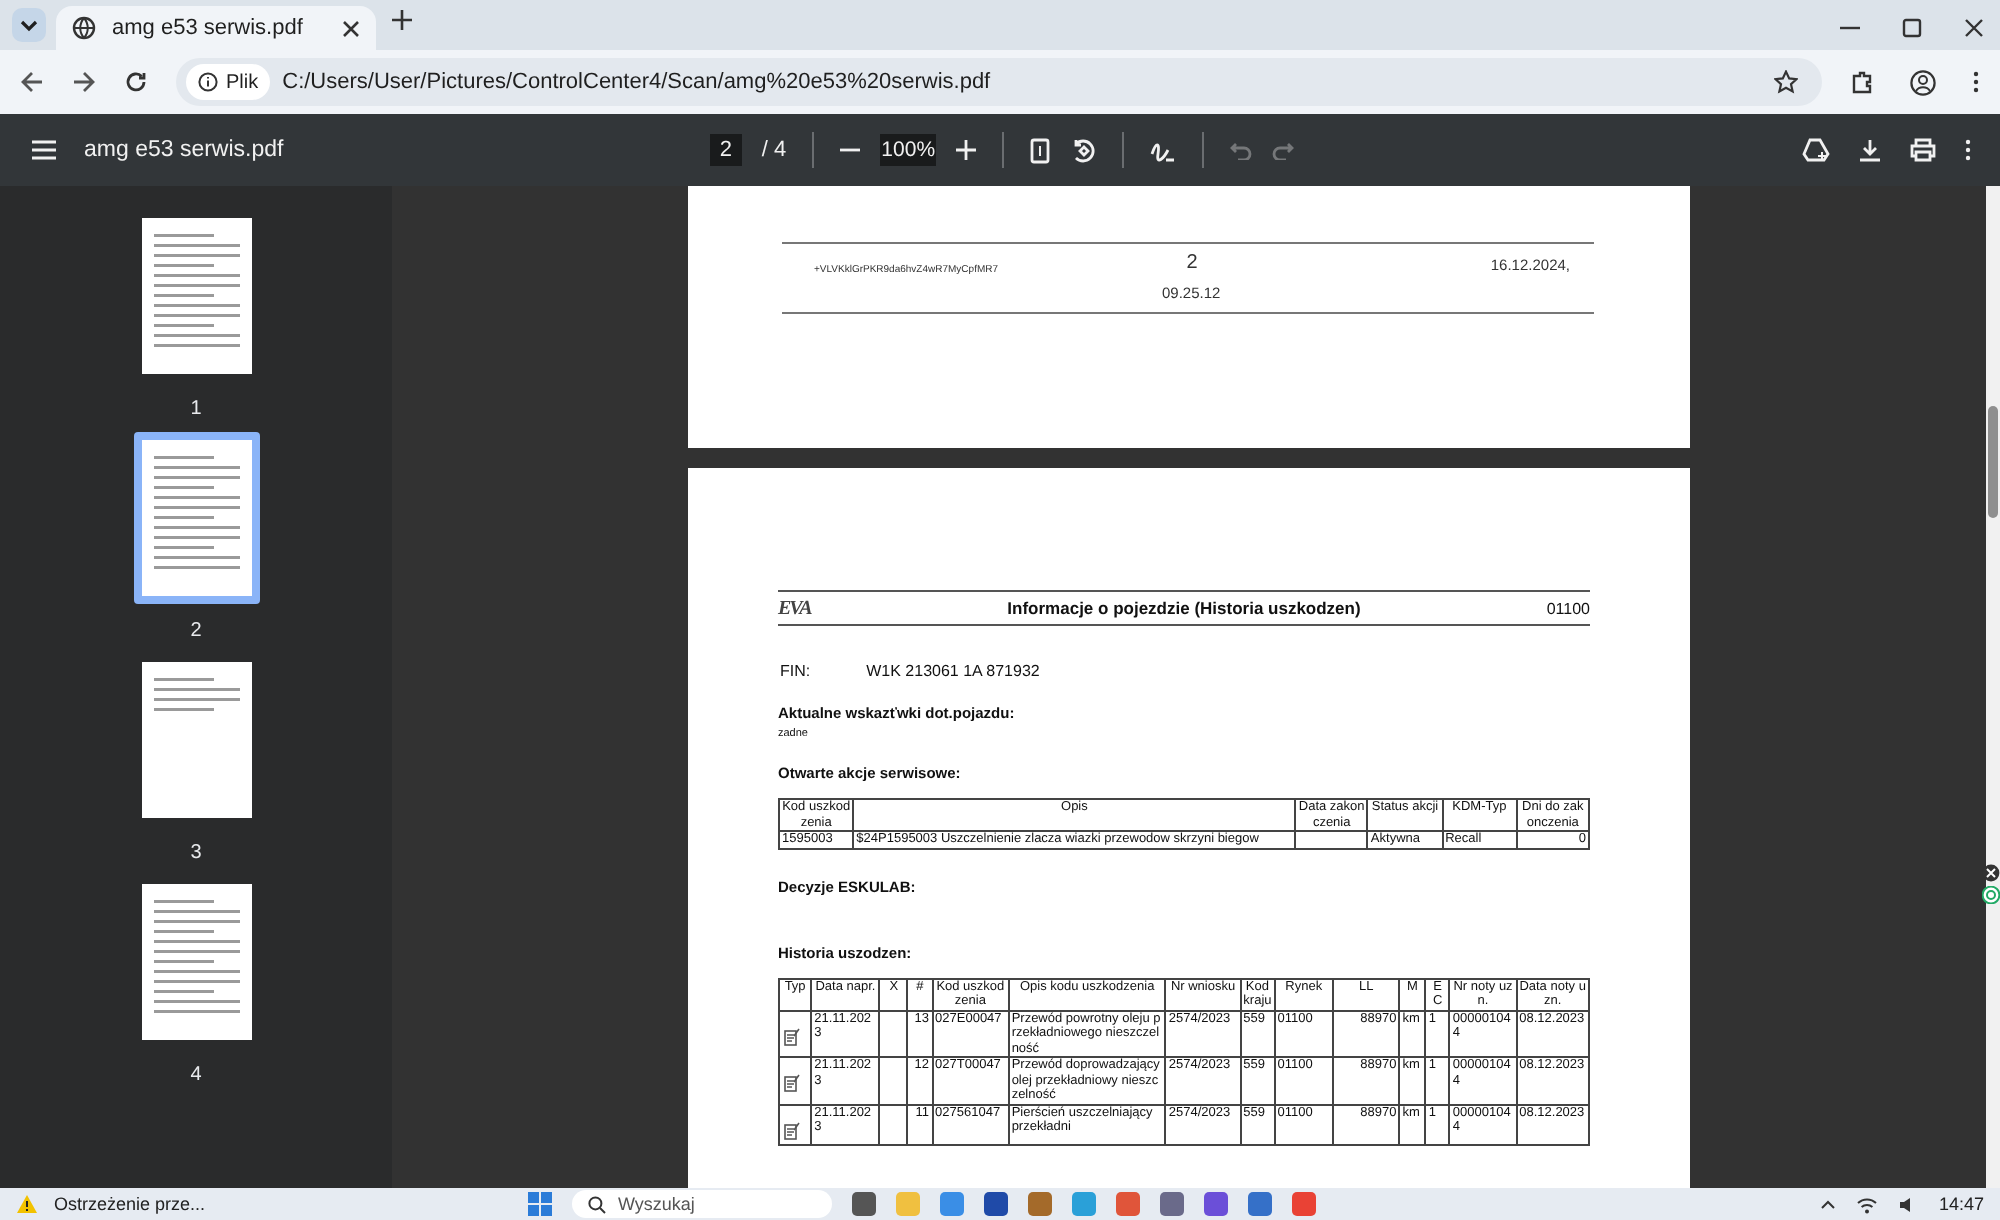 This screenshot has height=1220, width=2000. Describe the element at coordinates (27, 1204) in the screenshot. I see `warning-icon` at that location.